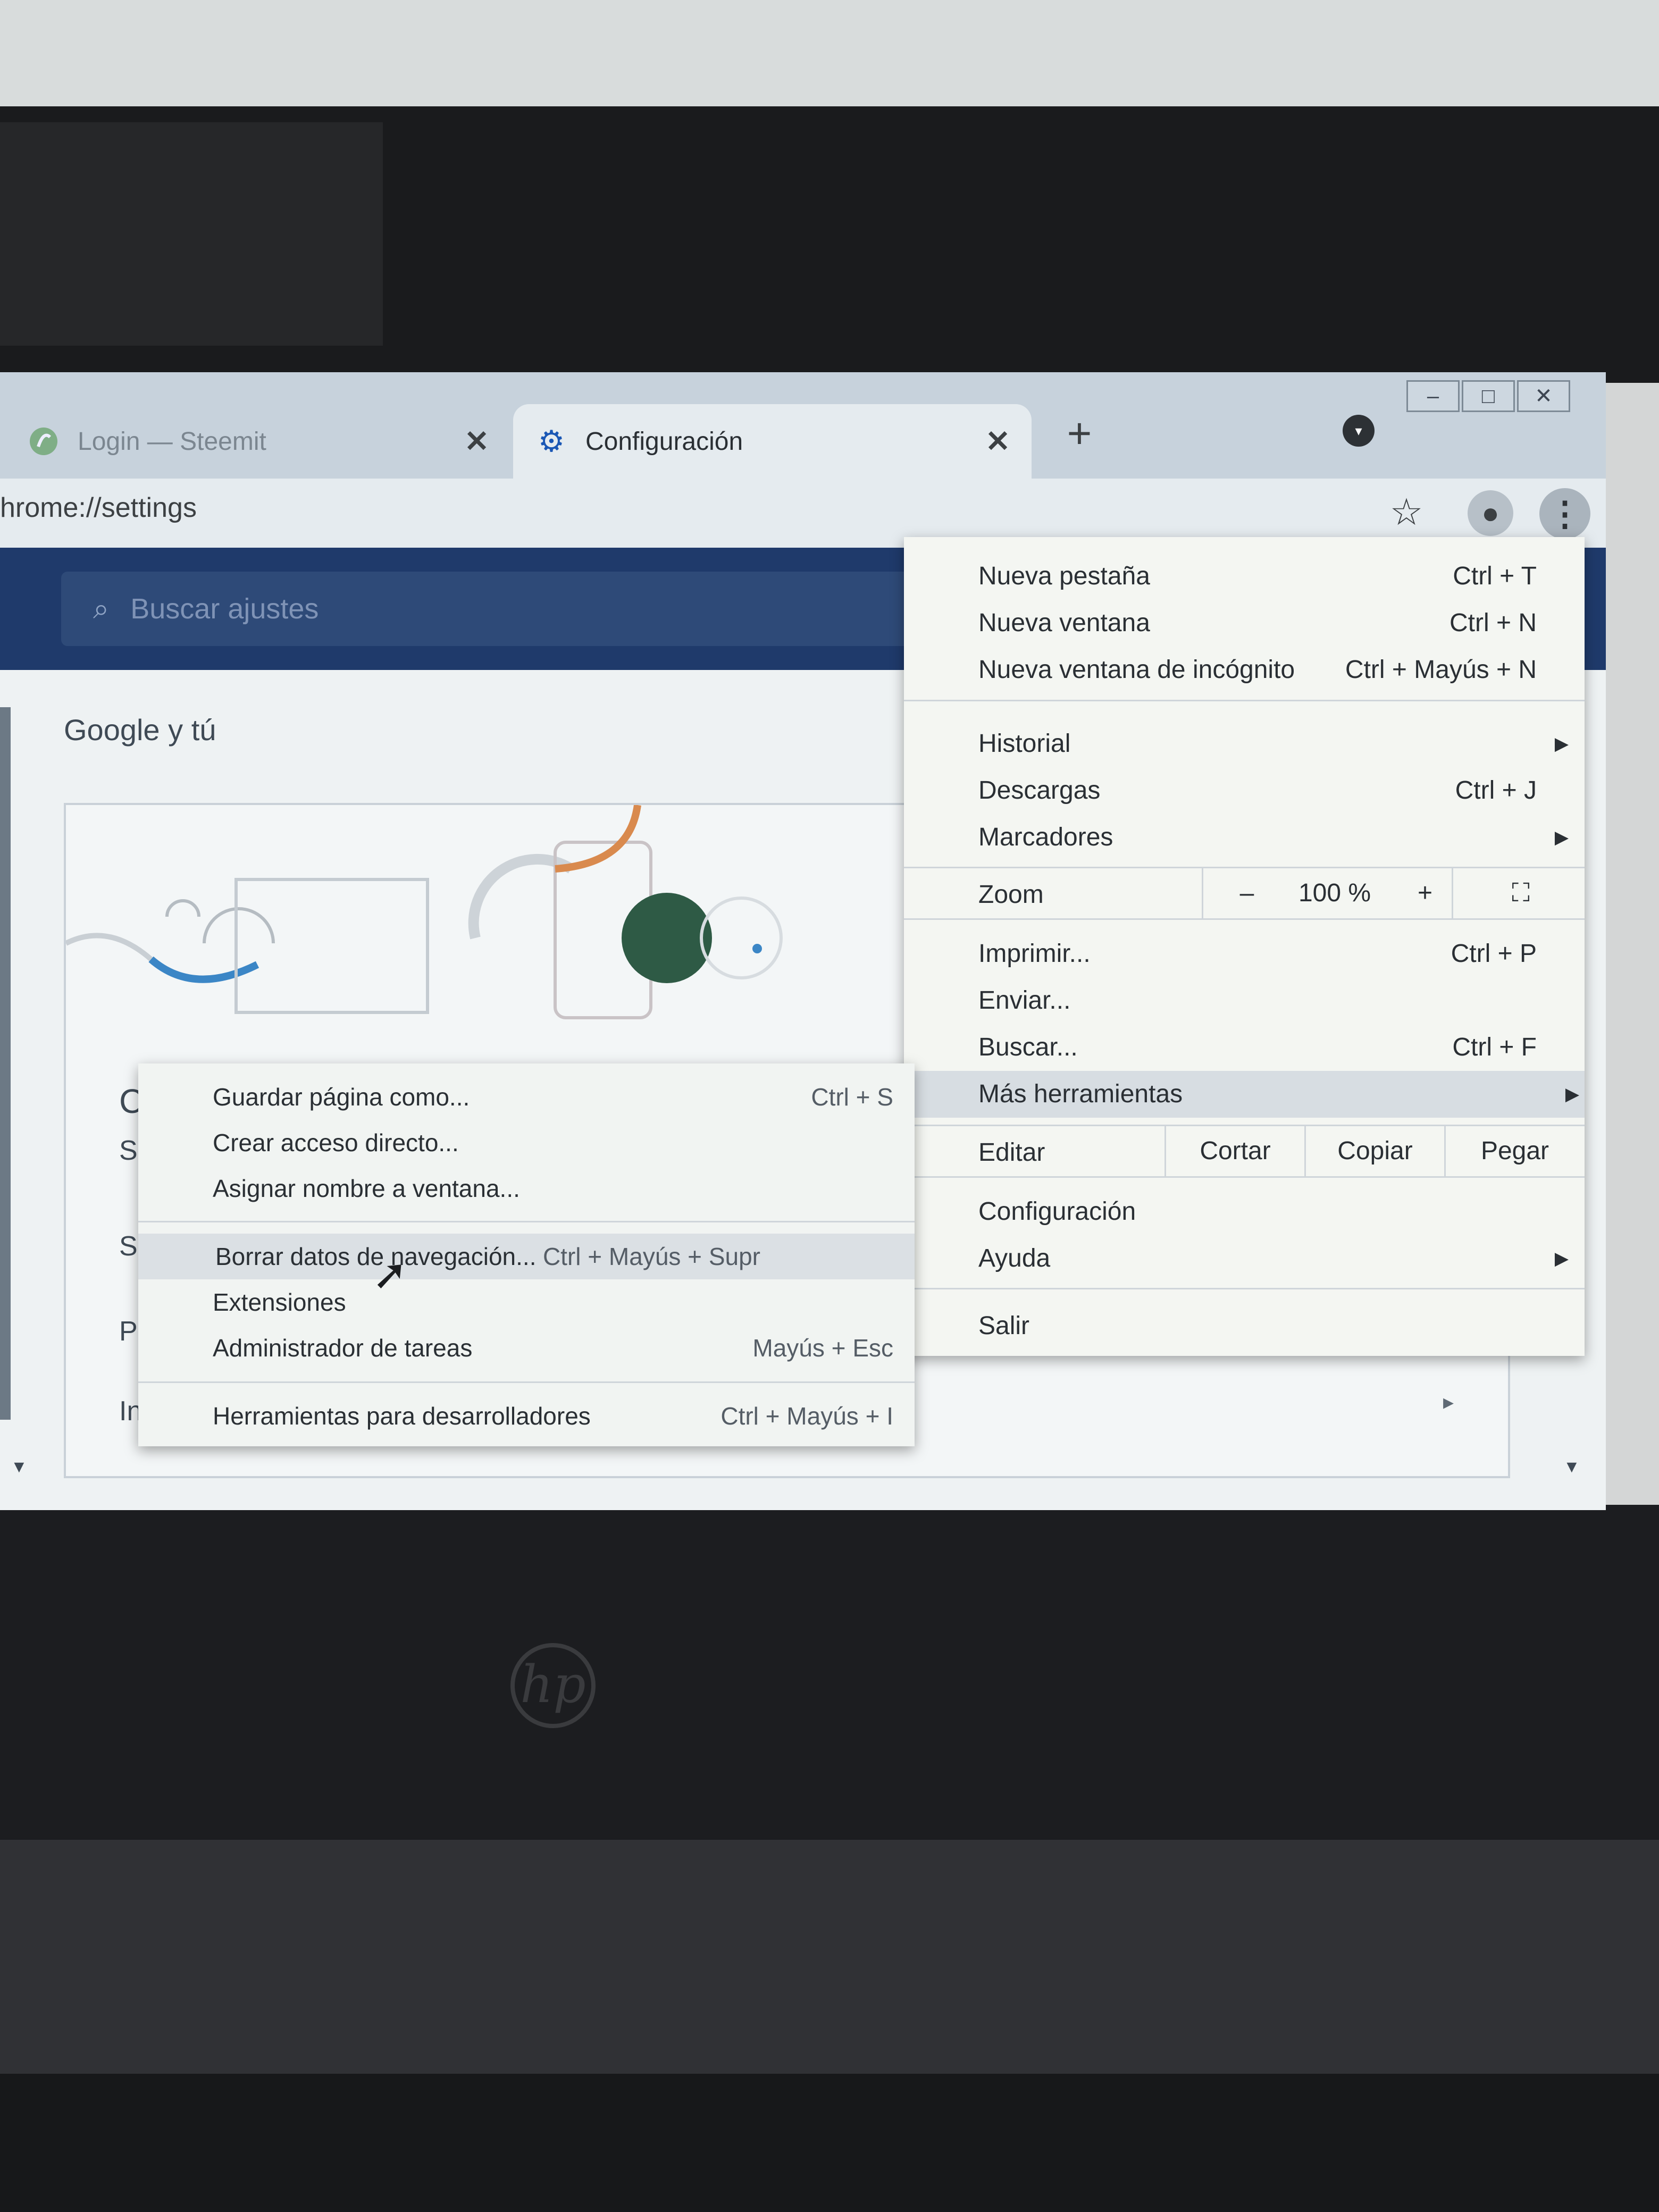 The height and width of the screenshot is (2212, 1659). I want to click on menu-item-label: Configuración, so click(1057, 1211).